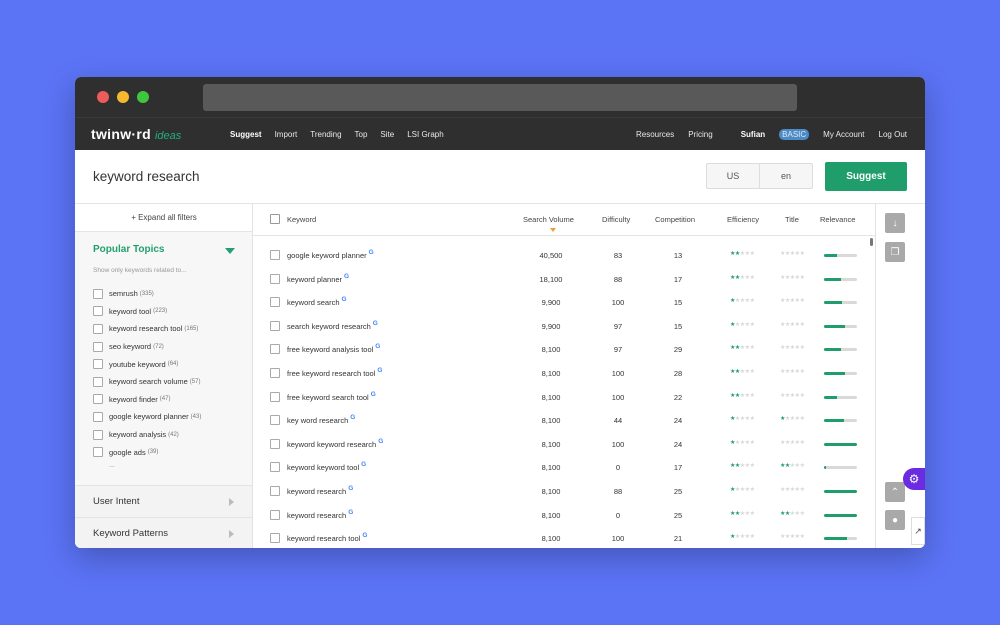 The image size is (1000, 625). What do you see at coordinates (147, 294) in the screenshot?
I see `topic-item: semrush (335)` at bounding box center [147, 294].